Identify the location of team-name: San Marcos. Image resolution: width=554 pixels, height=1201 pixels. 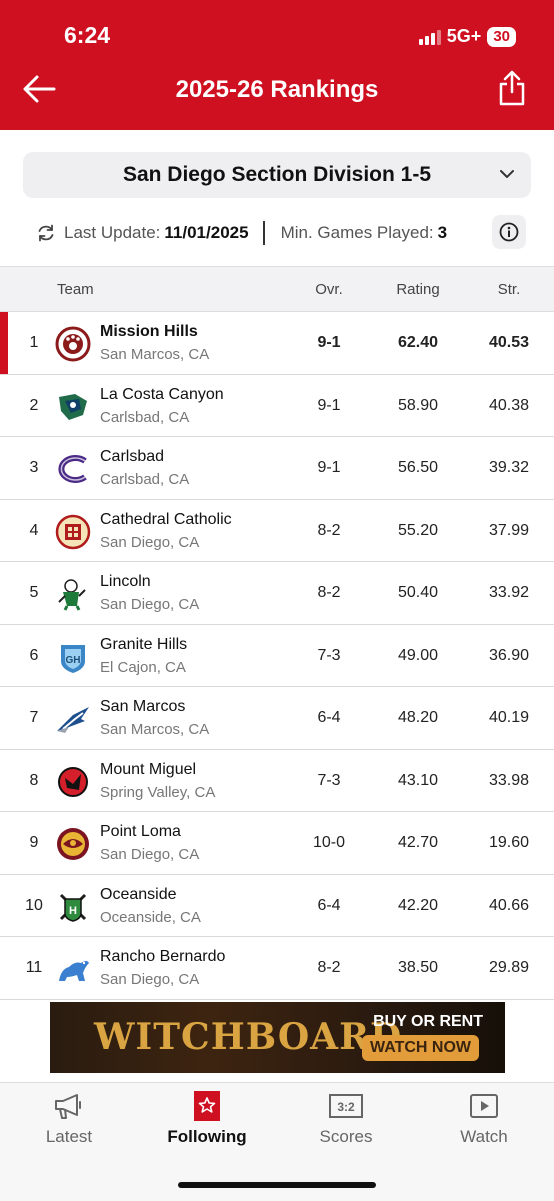
(142, 707).